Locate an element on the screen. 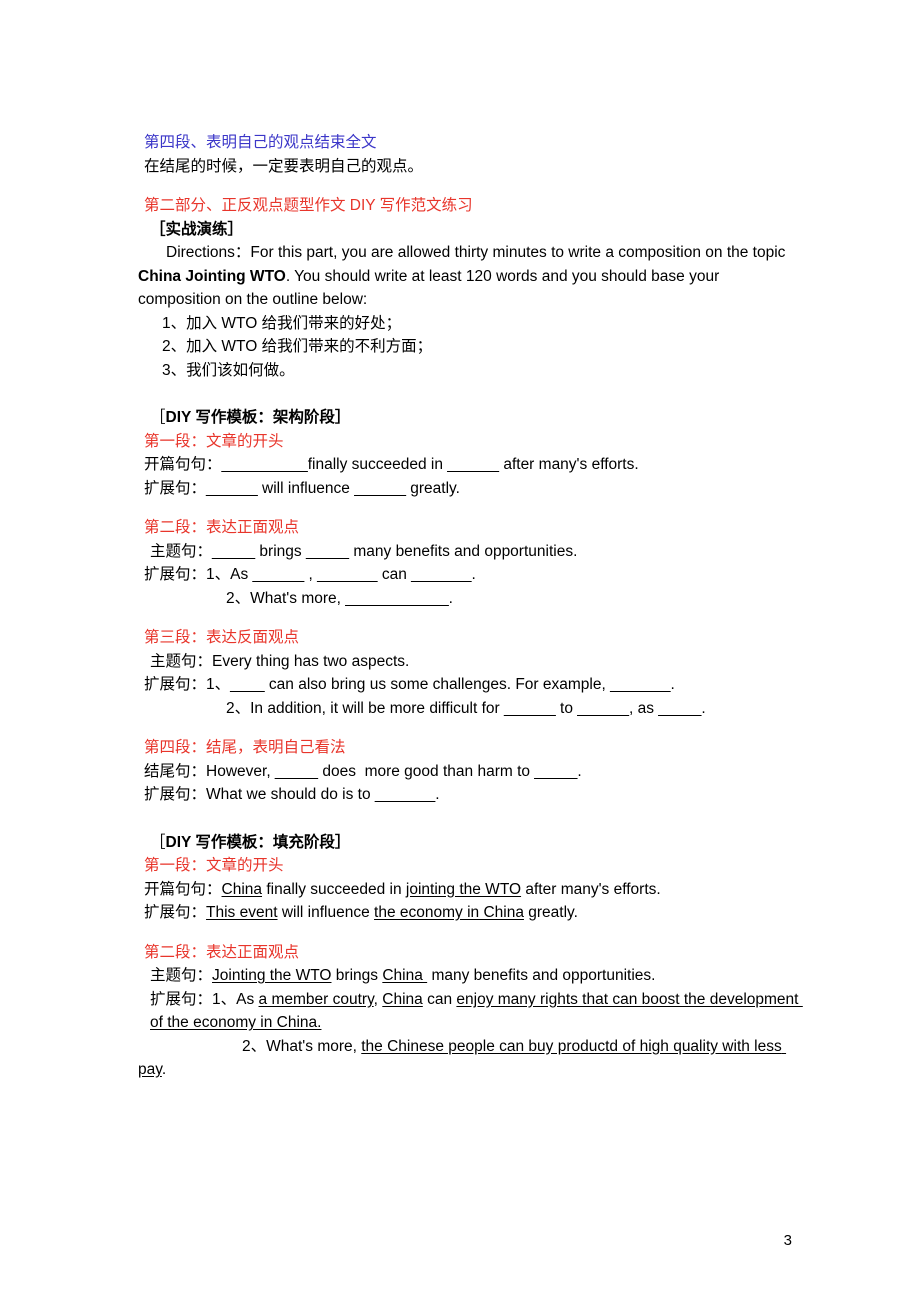 This screenshot has width=920, height=1302. filled-para-2-heading: 第二段：表达正面观点 is located at coordinates (222, 952).